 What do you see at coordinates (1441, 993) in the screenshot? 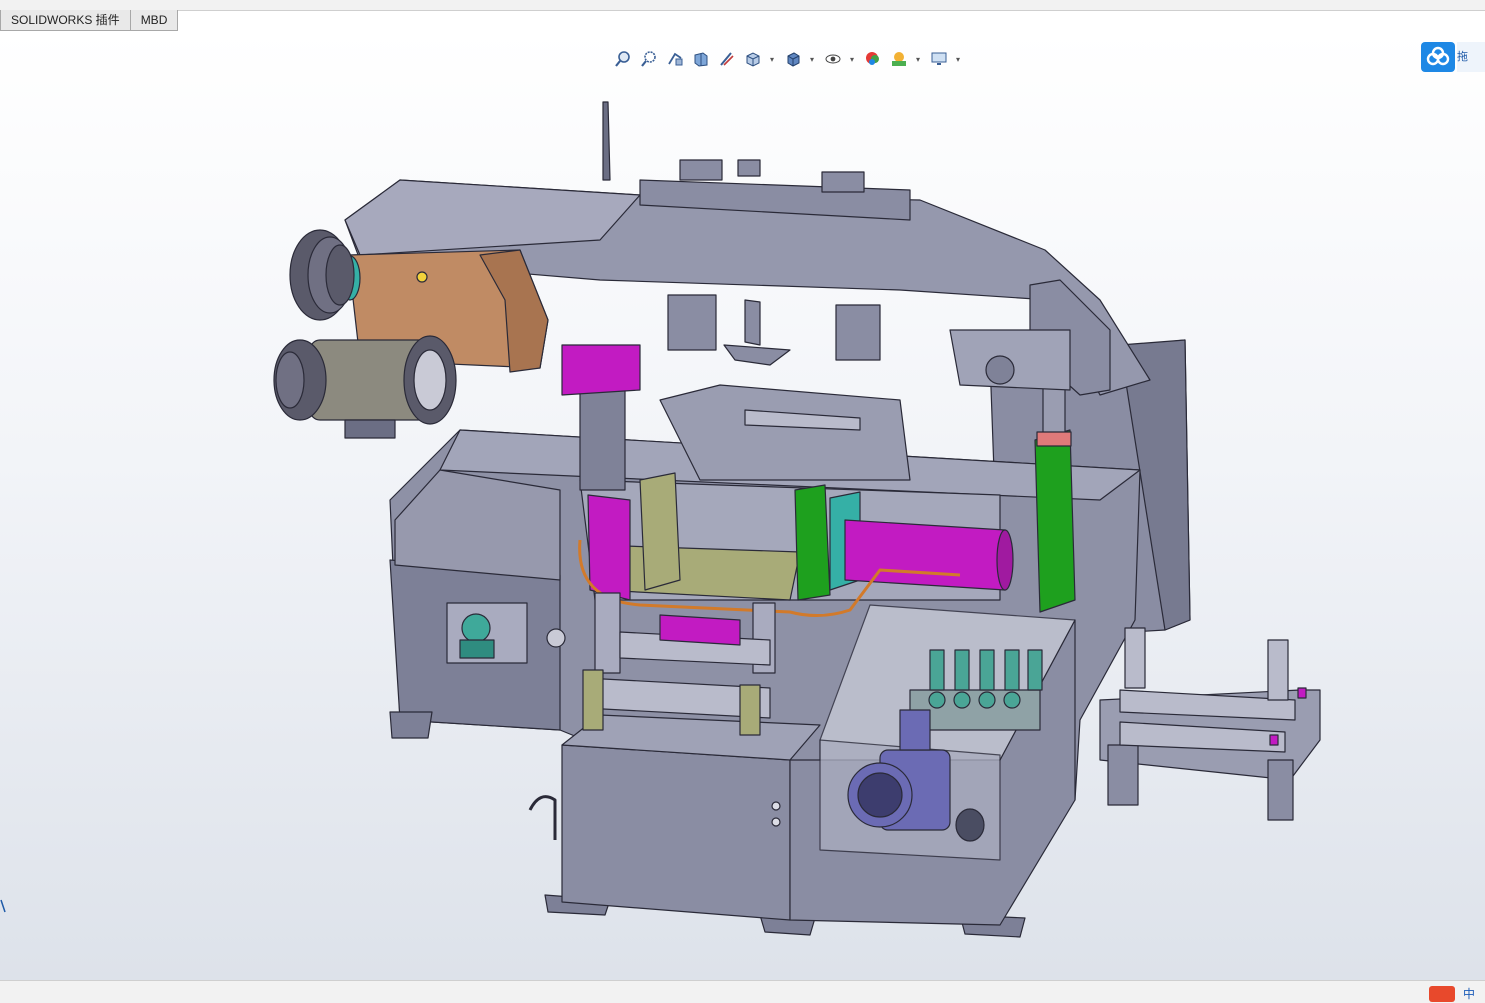
I see `sogou-ime-icon` at bounding box center [1441, 993].